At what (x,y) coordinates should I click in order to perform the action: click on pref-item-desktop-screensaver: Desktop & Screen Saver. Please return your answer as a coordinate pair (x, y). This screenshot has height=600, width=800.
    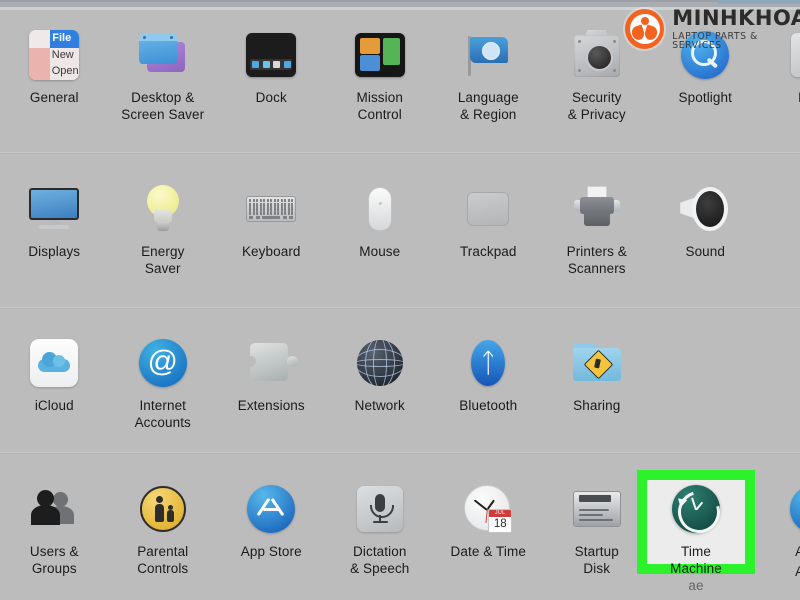
    Looking at the image, I should click on (163, 74).